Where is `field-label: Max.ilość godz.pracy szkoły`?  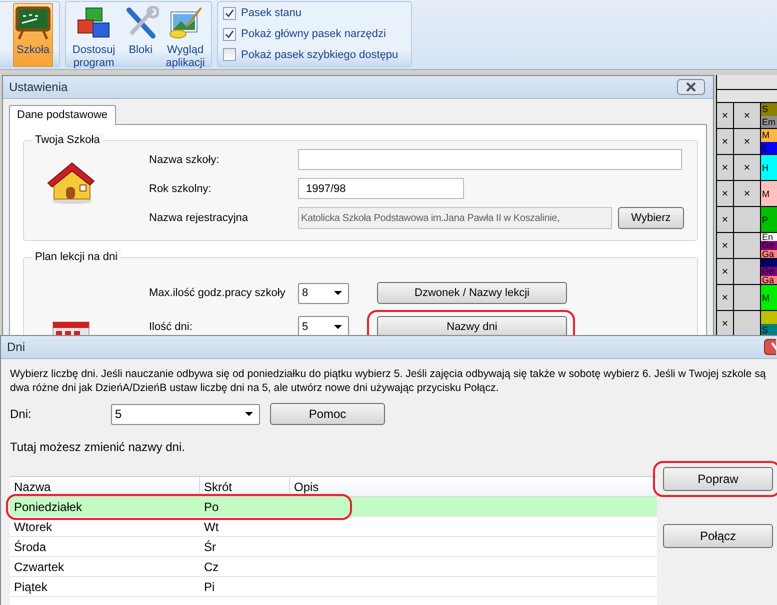
field-label: Max.ilość godz.pracy szkoły is located at coordinates (217, 293).